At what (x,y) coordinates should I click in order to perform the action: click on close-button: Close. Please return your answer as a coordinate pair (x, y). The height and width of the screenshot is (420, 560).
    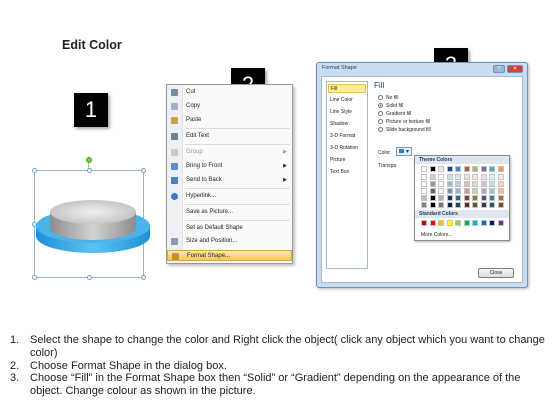
    Looking at the image, I should click on (496, 273).